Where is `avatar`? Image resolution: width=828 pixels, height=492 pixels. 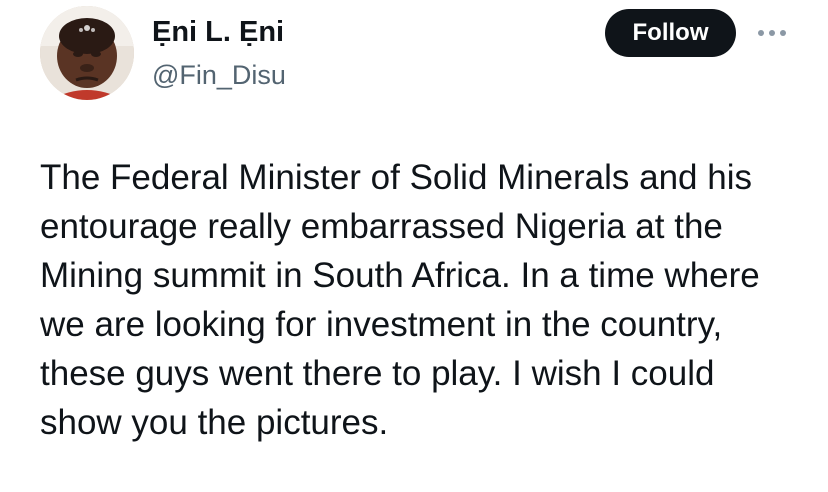
avatar is located at coordinates (87, 53).